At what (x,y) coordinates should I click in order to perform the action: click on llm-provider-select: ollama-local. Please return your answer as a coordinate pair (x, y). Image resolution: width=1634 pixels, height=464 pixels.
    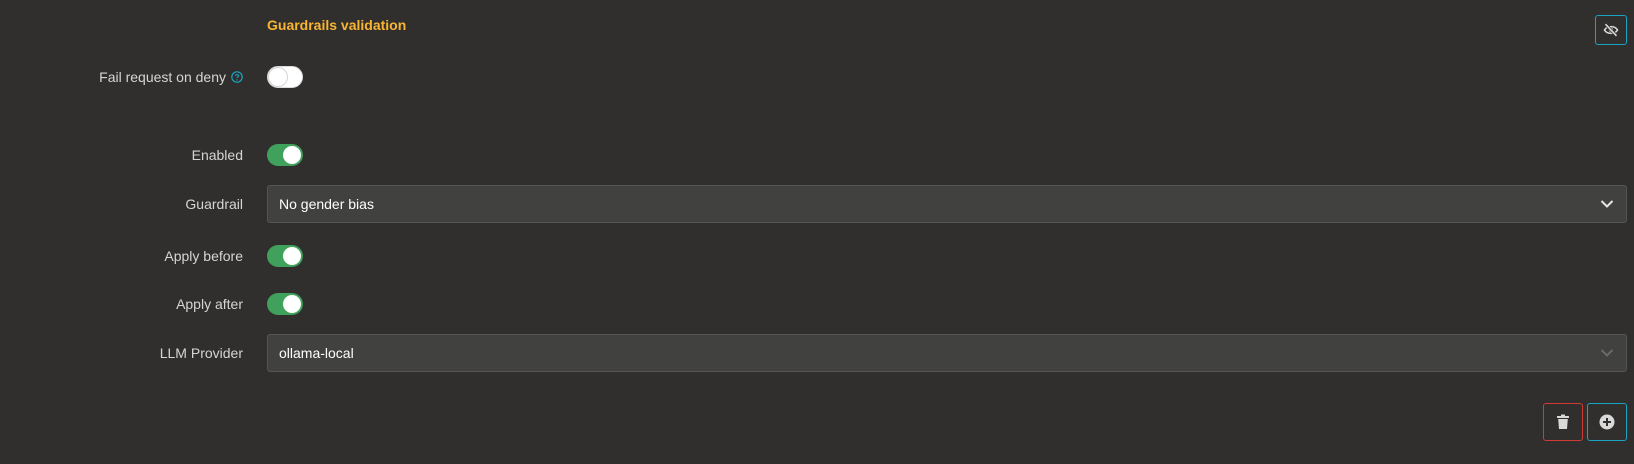
    Looking at the image, I should click on (947, 353).